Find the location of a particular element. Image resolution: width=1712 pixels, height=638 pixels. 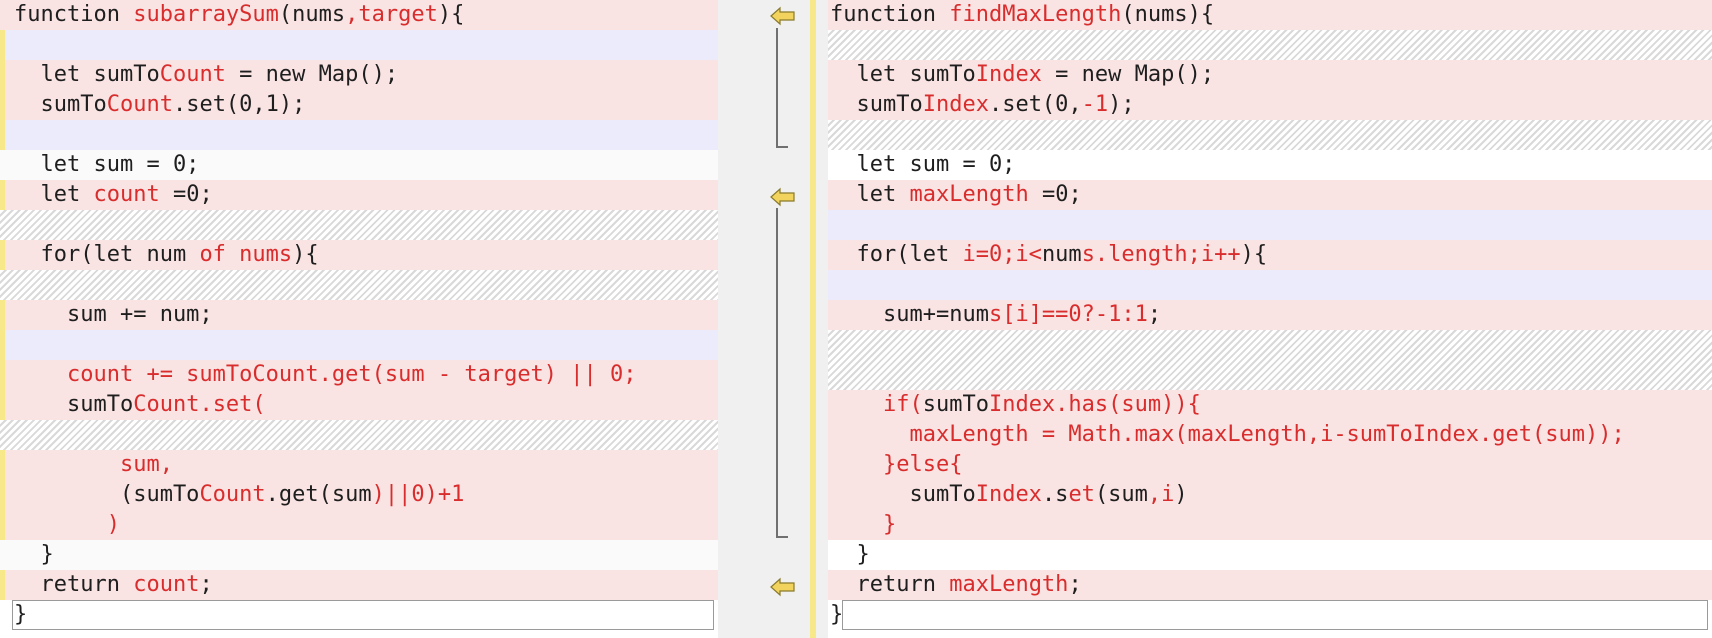

code-text: ) is located at coordinates (67, 525).